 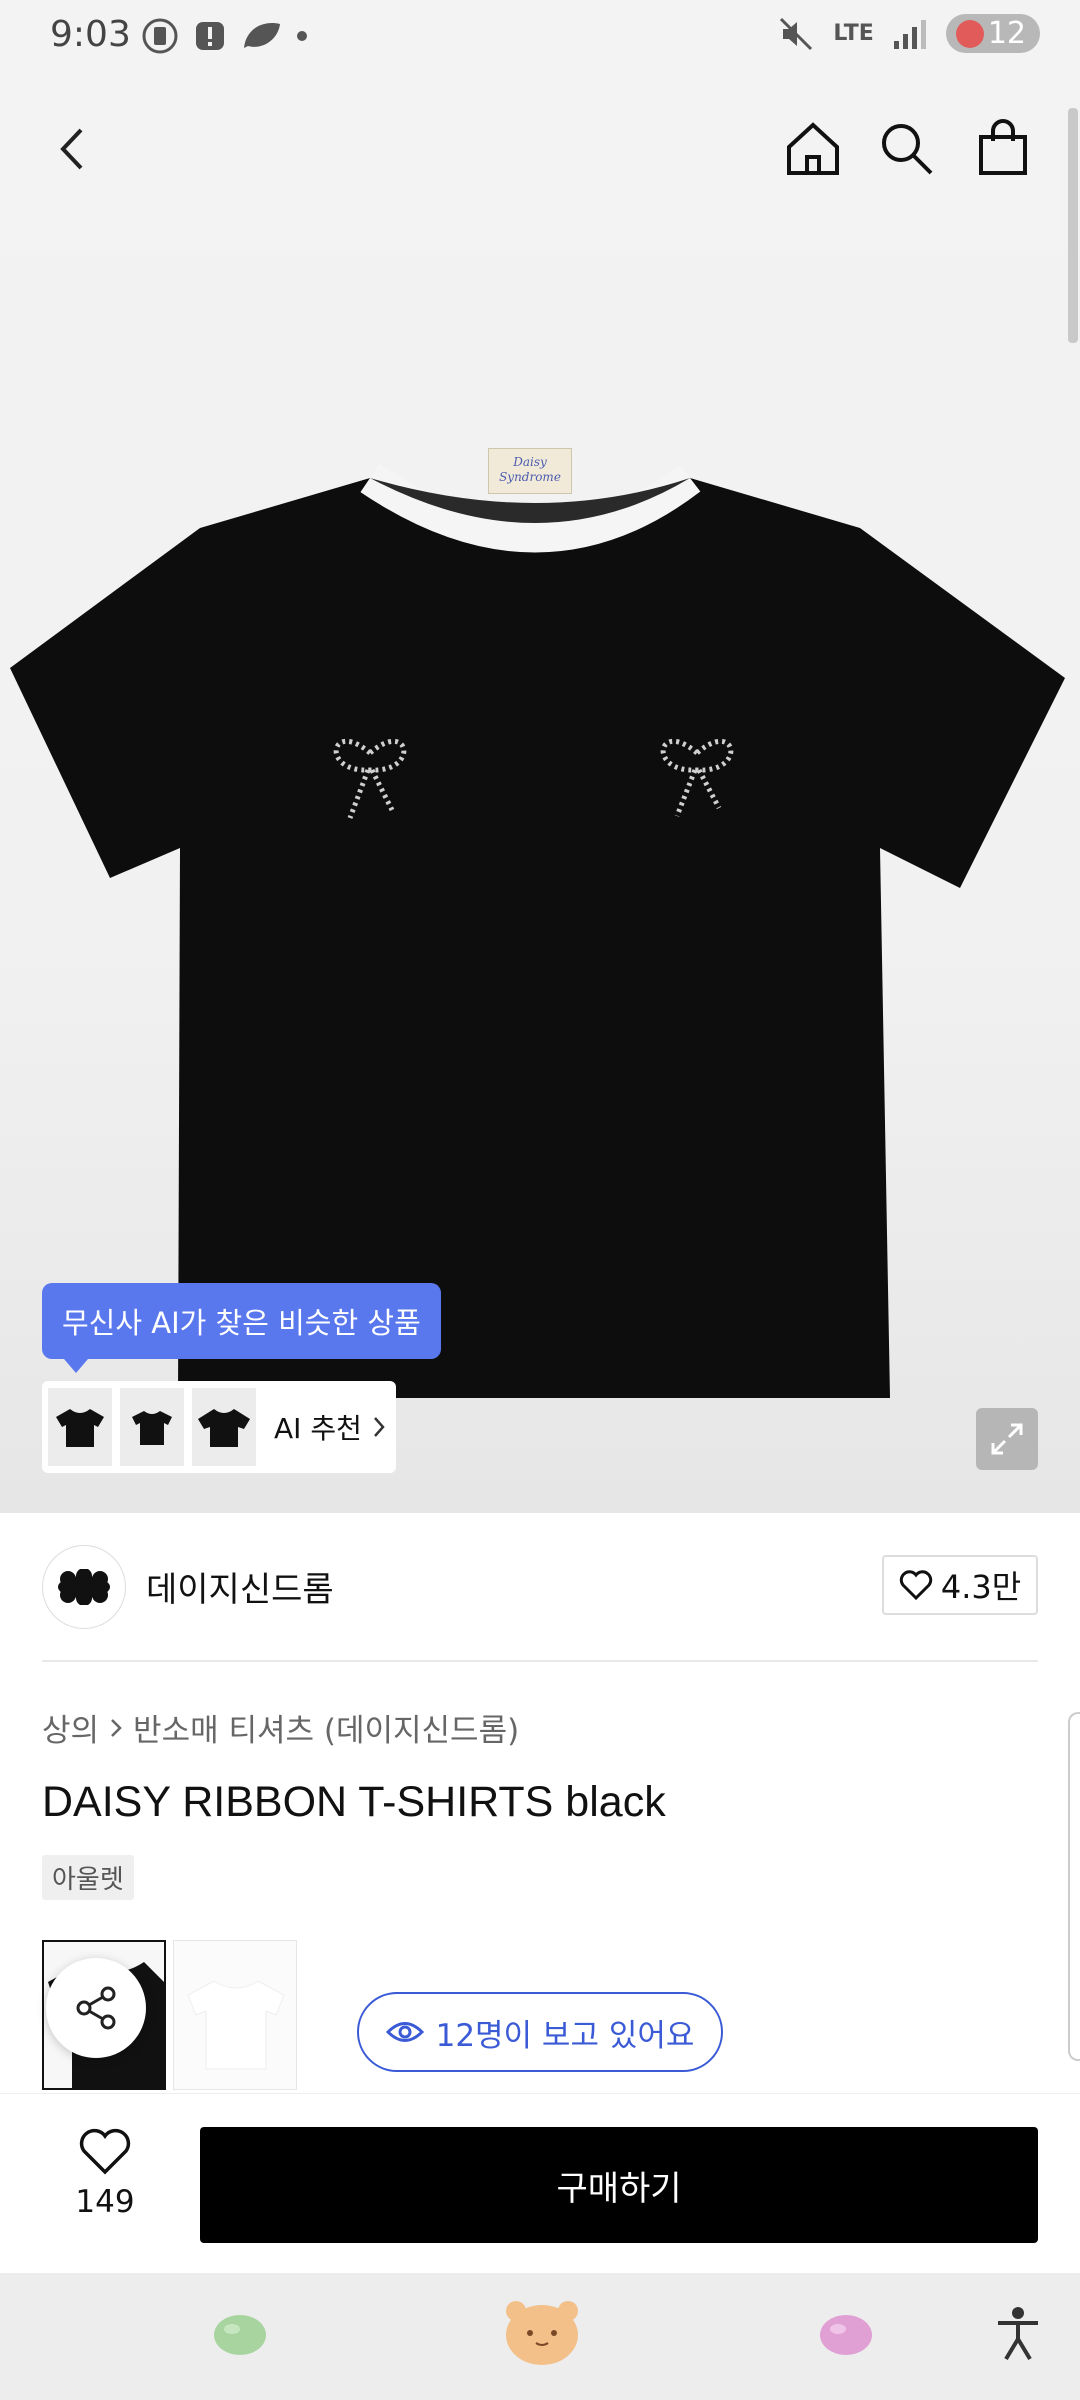 What do you see at coordinates (225, 36) in the screenshot?
I see `notification-icons` at bounding box center [225, 36].